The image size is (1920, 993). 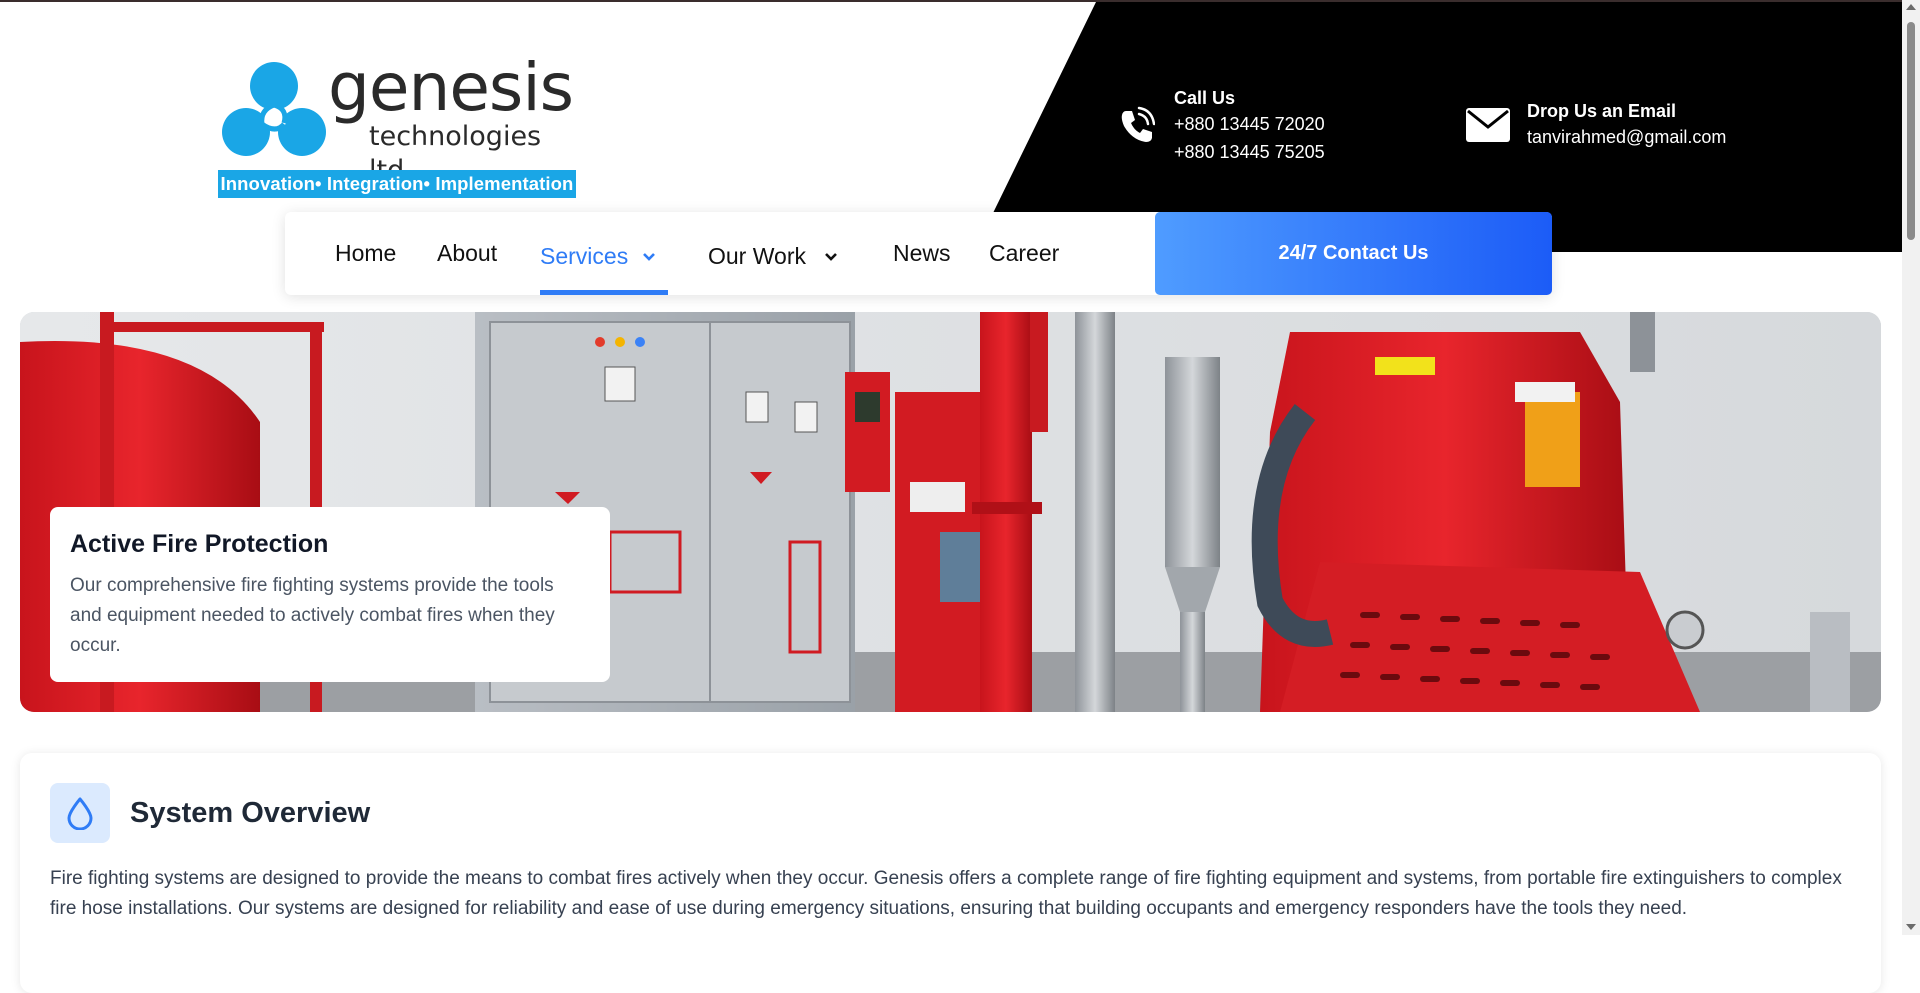 I want to click on nav-item-about: About, so click(x=467, y=253).